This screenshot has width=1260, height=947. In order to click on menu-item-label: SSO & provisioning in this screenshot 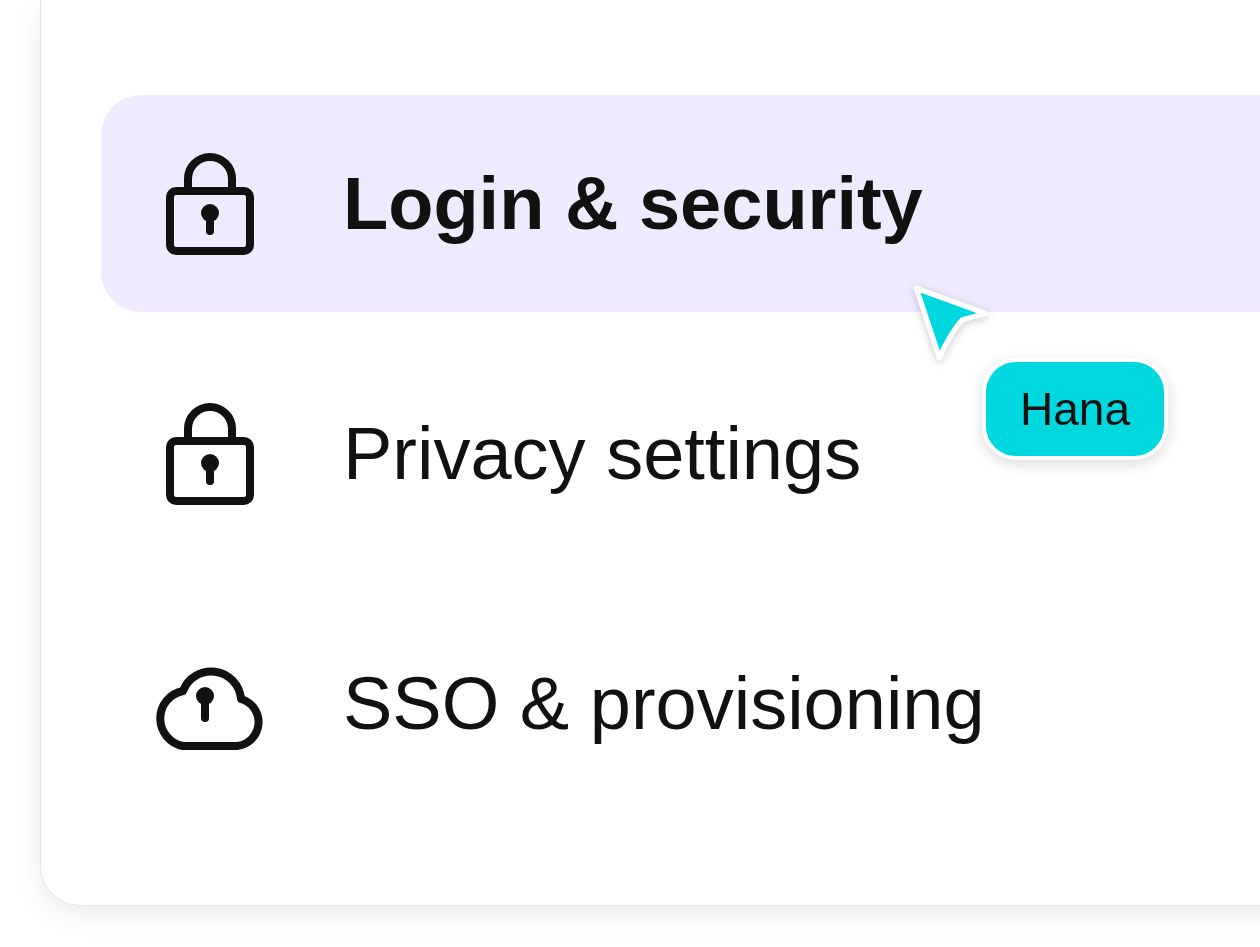, I will do `click(664, 703)`.